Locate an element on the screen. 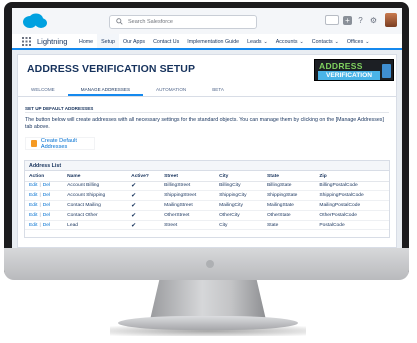 This screenshot has width=417, height=343. cell-city: MailingCity is located at coordinates (239, 205).